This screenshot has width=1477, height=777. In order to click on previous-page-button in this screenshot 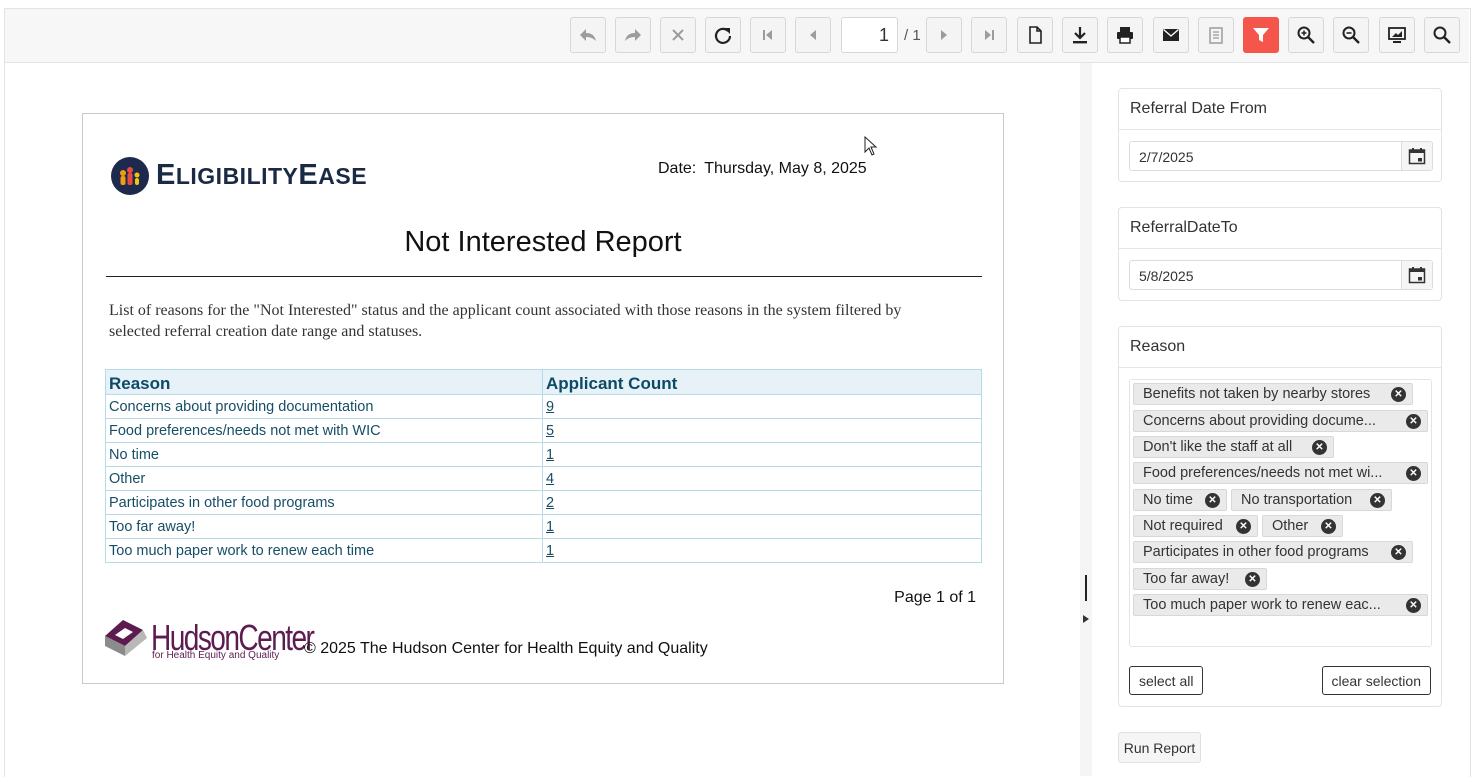, I will do `click(813, 35)`.